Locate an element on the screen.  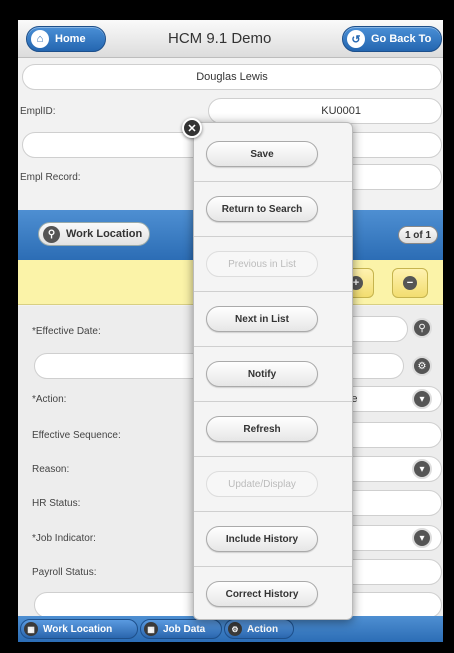
page-title: HCM 9.1 Demo is located at coordinates (220, 38).